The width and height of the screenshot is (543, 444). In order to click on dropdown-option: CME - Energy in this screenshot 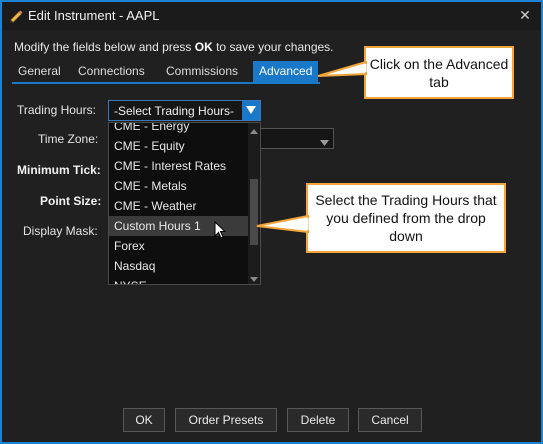, I will do `click(179, 129)`.